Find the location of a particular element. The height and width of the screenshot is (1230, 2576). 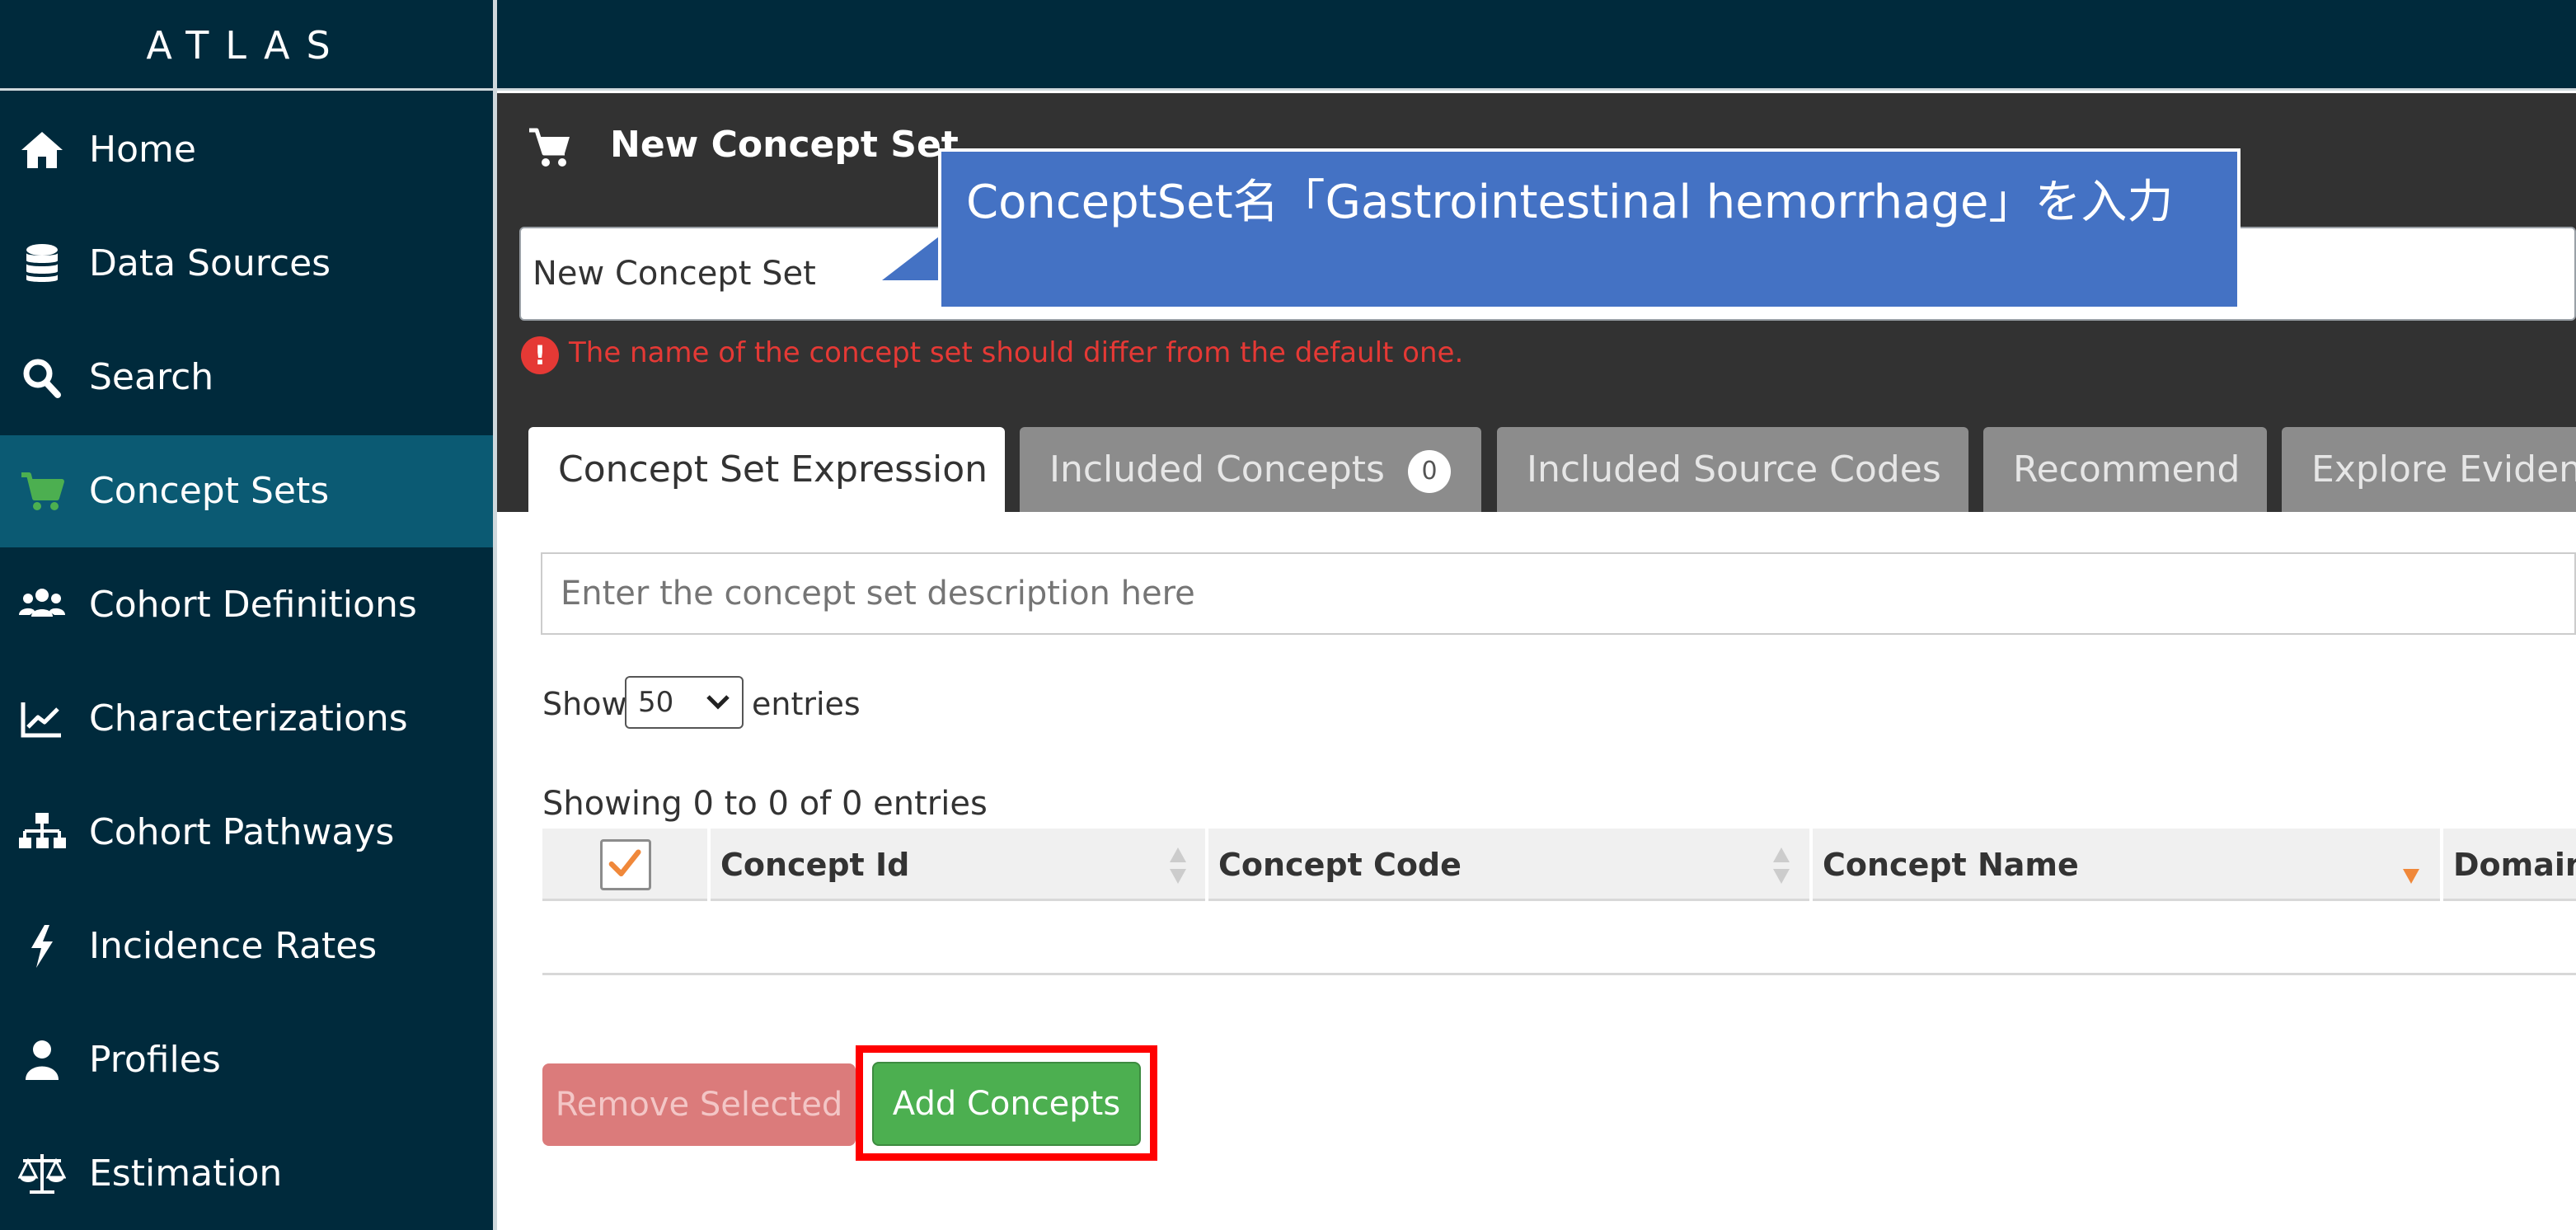

concept-set-description-input is located at coordinates (1559, 593).